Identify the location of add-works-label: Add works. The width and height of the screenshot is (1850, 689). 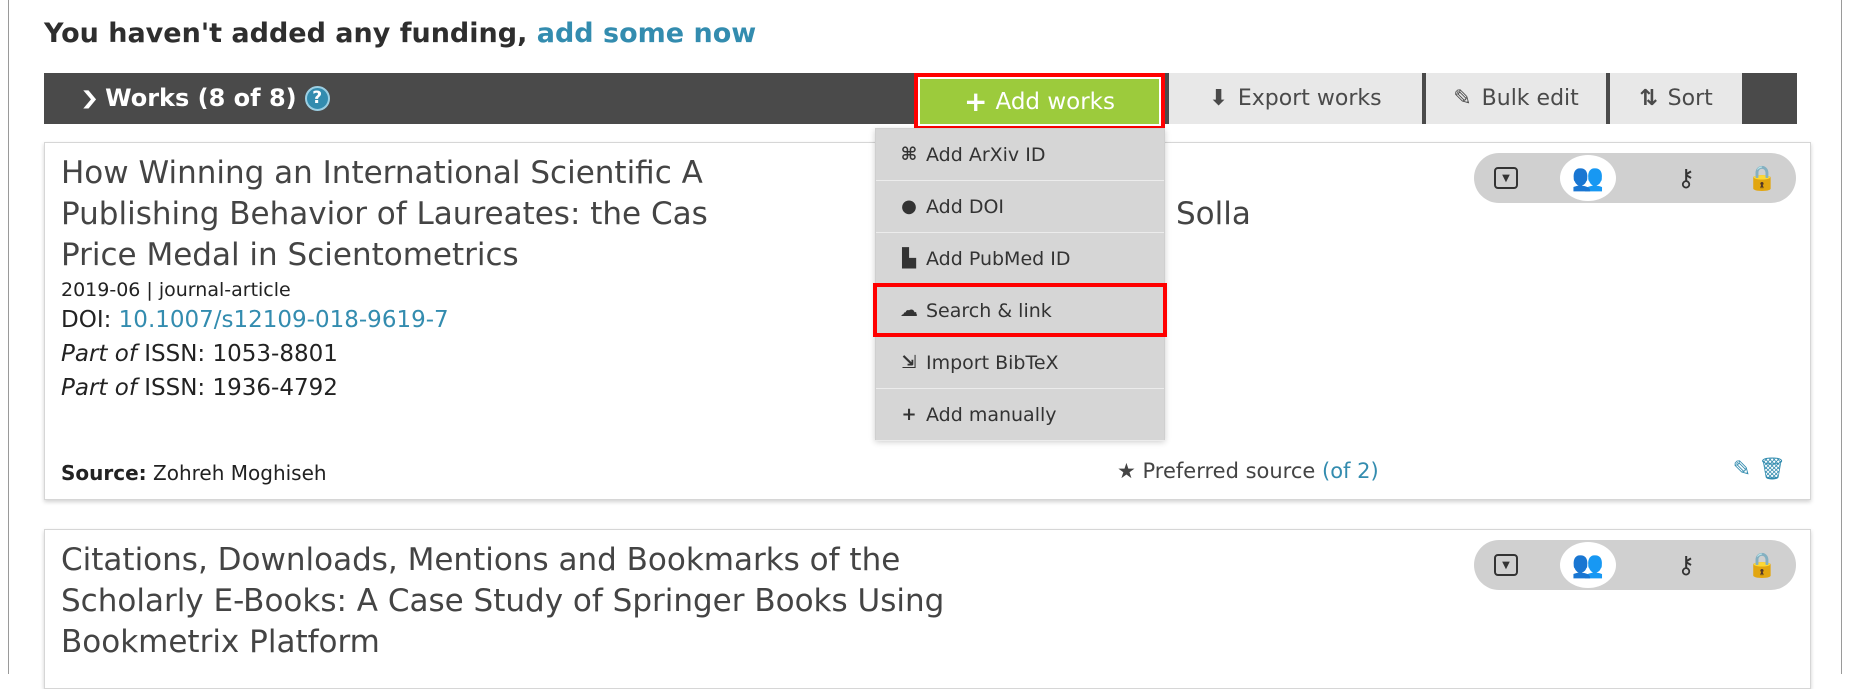
(1055, 101).